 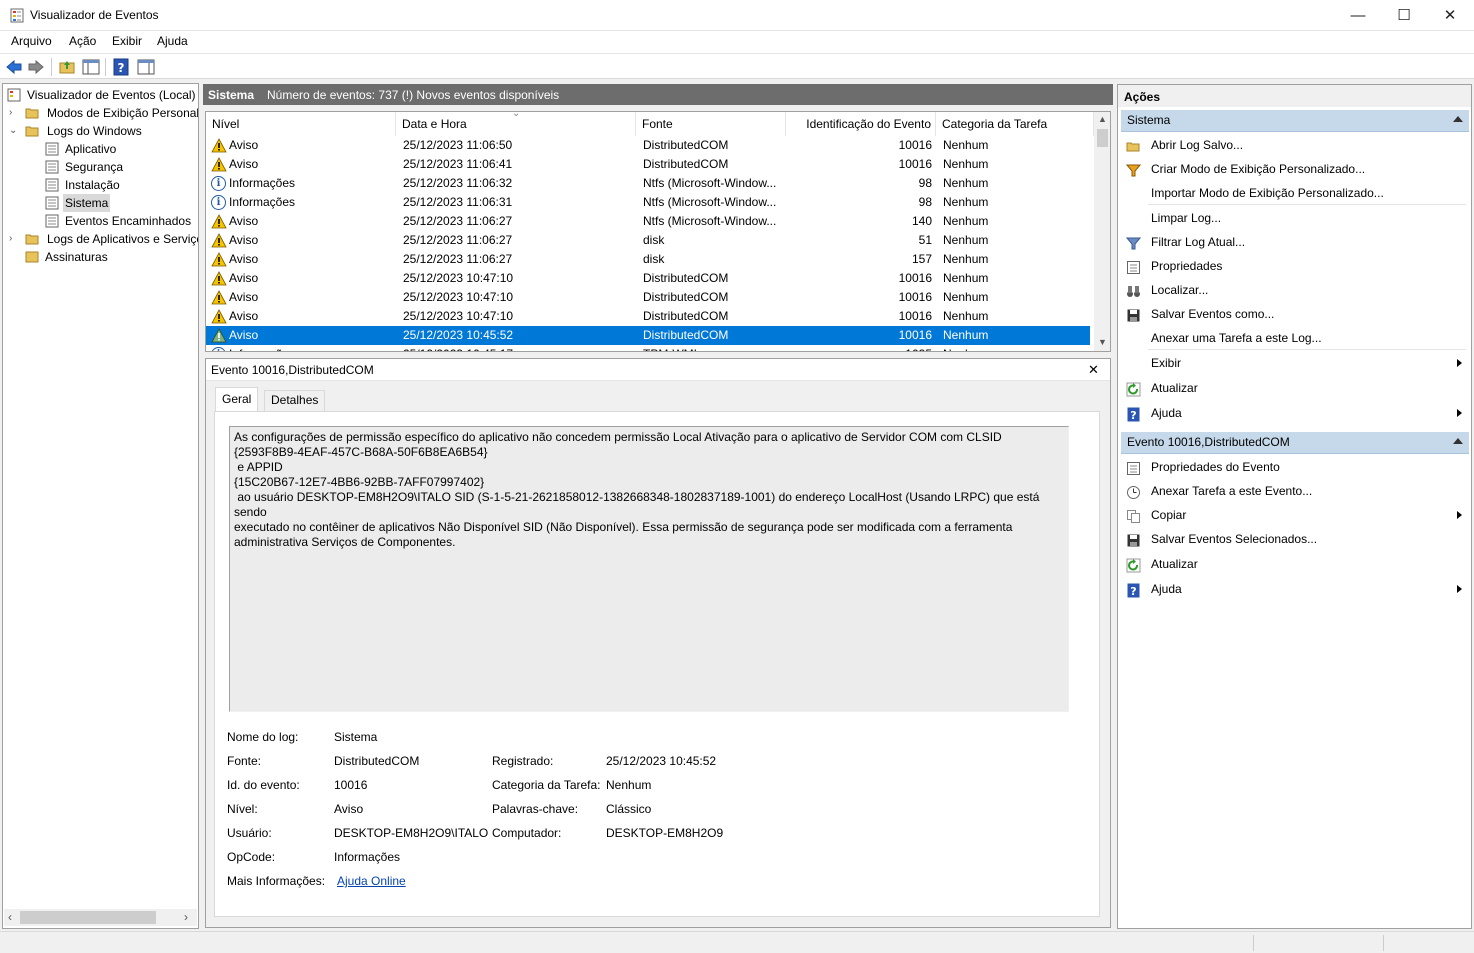 What do you see at coordinates (1294, 96) in the screenshot?
I see `actions-title: Ações` at bounding box center [1294, 96].